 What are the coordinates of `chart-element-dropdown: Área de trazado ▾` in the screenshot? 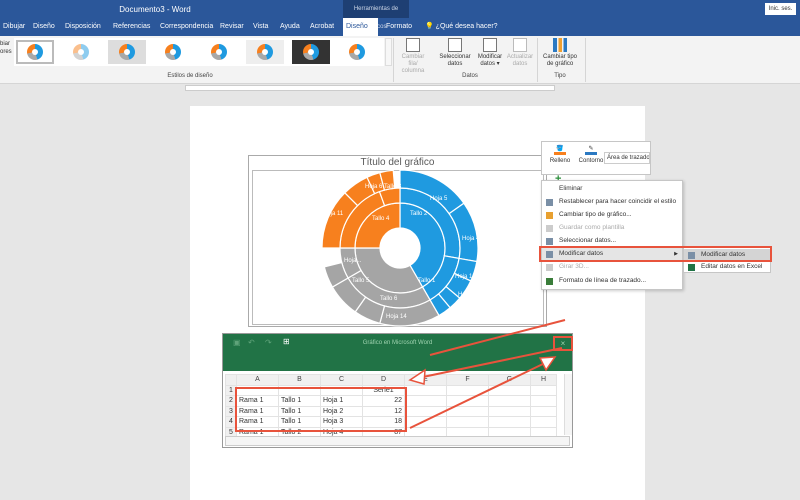 It's located at (627, 158).